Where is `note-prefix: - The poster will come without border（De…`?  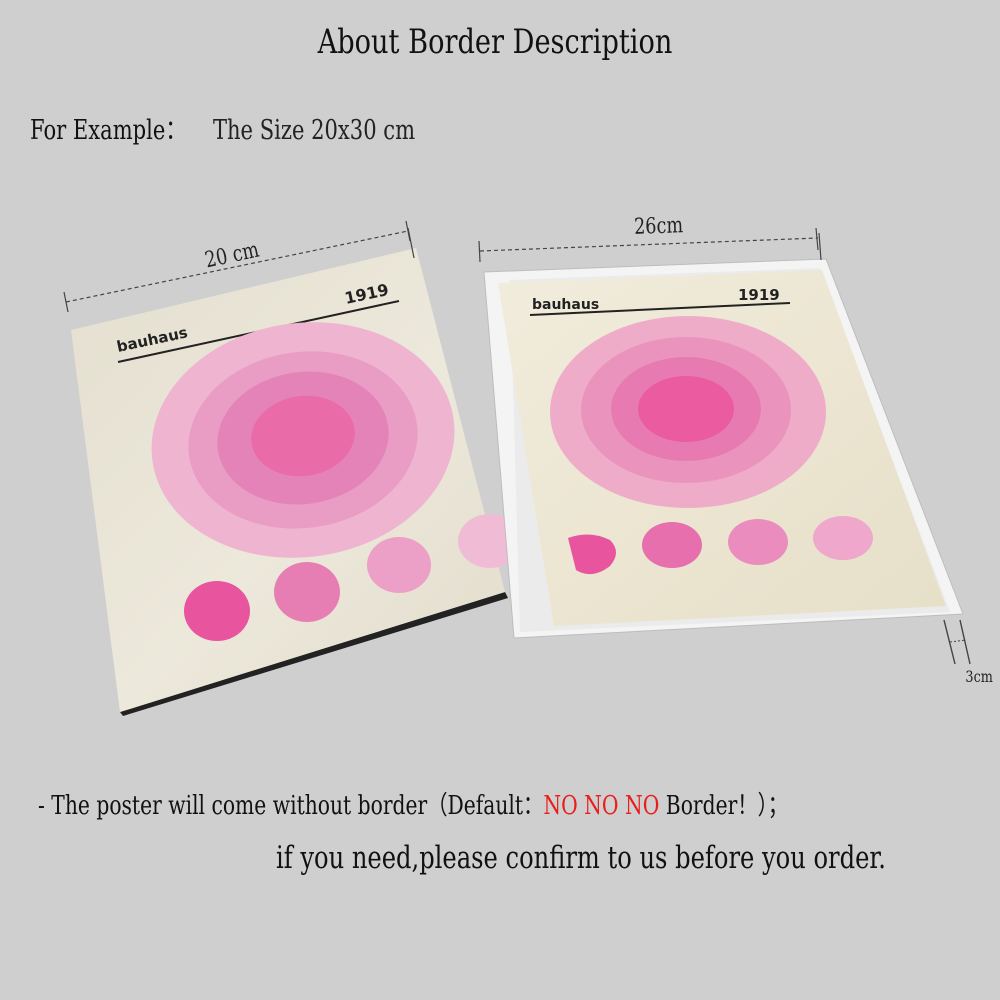
note-prefix: - The poster will come without border（De… is located at coordinates (291, 806).